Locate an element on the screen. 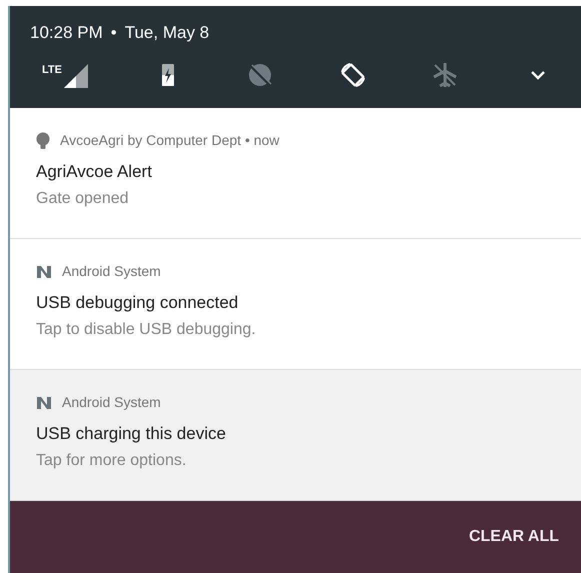 Image resolution: width=581 pixels, height=573 pixels. notification-text: Tap to disable USB debugging. is located at coordinates (146, 330).